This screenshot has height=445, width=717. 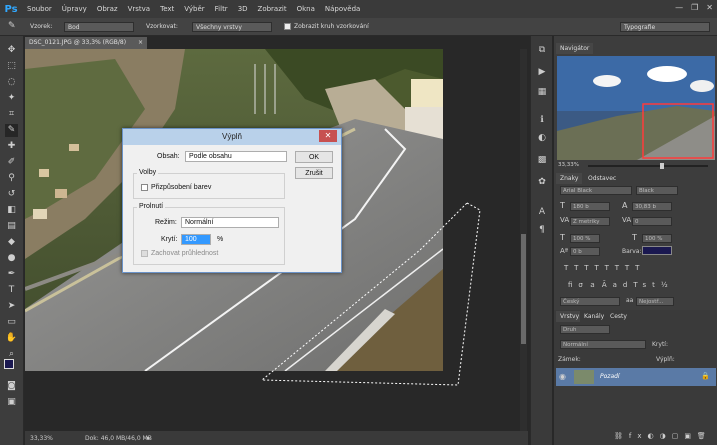 What do you see at coordinates (652, 221) in the screenshot?
I see `tracking-field: 0` at bounding box center [652, 221].